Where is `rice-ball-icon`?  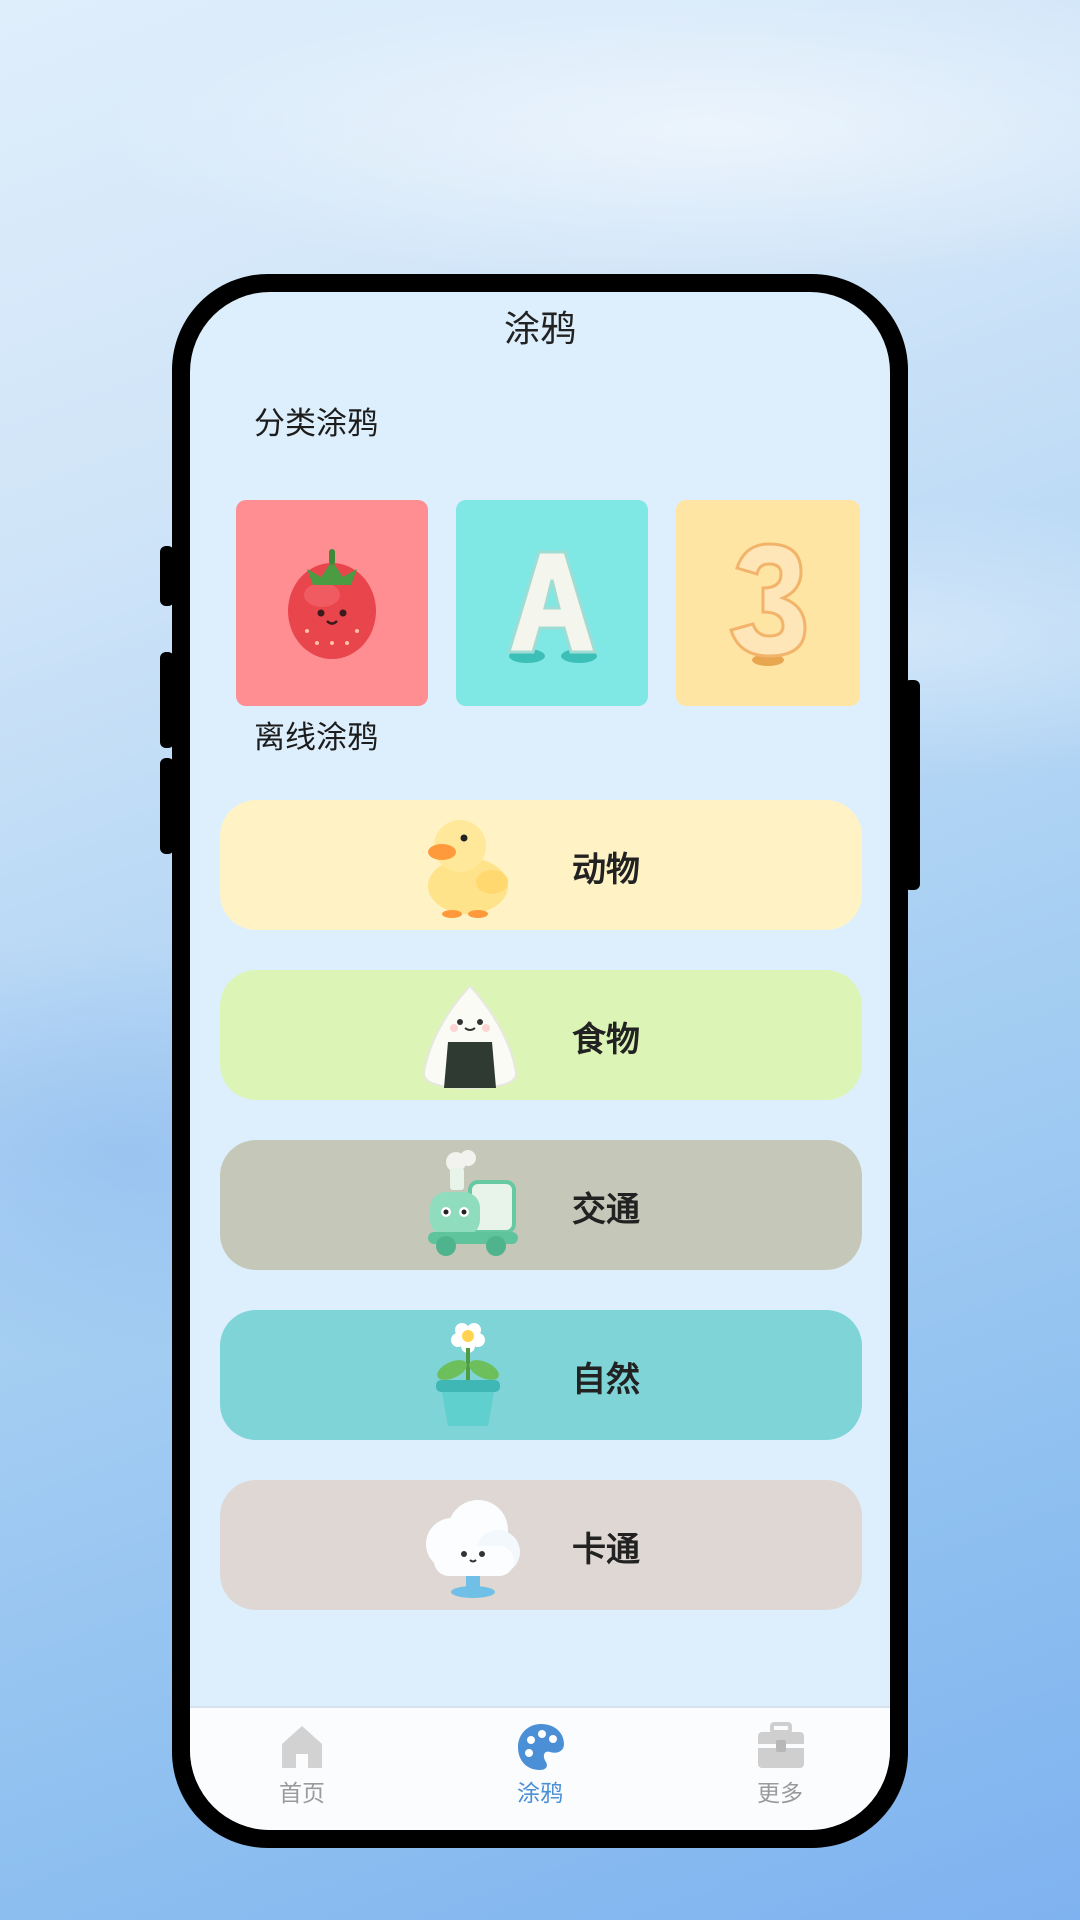
rice-ball-icon is located at coordinates (470, 1037).